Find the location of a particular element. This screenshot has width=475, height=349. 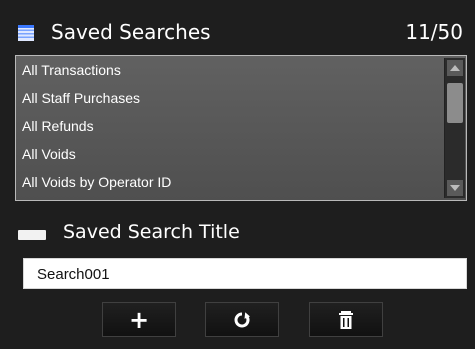

list-icon is located at coordinates (26, 33).